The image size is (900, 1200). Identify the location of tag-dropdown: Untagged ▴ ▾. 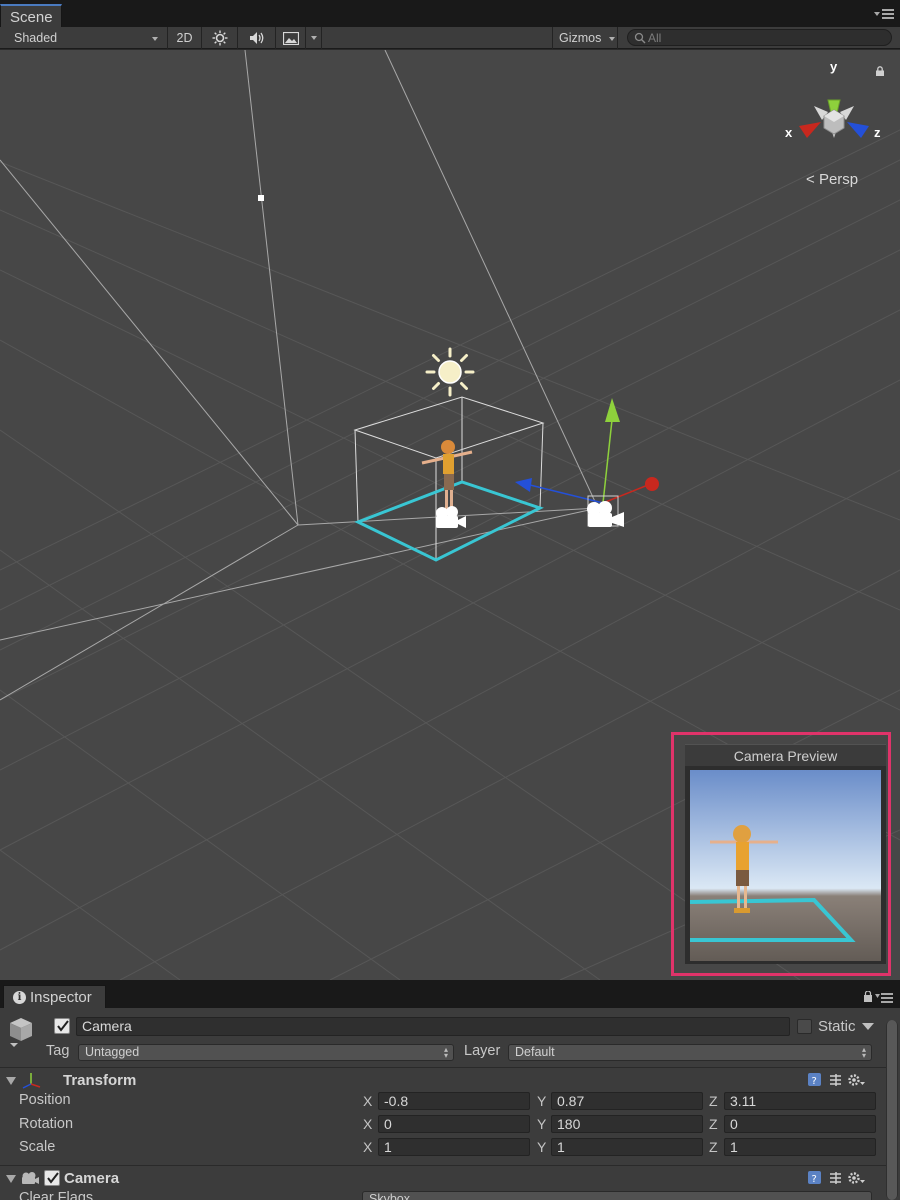
(266, 1052).